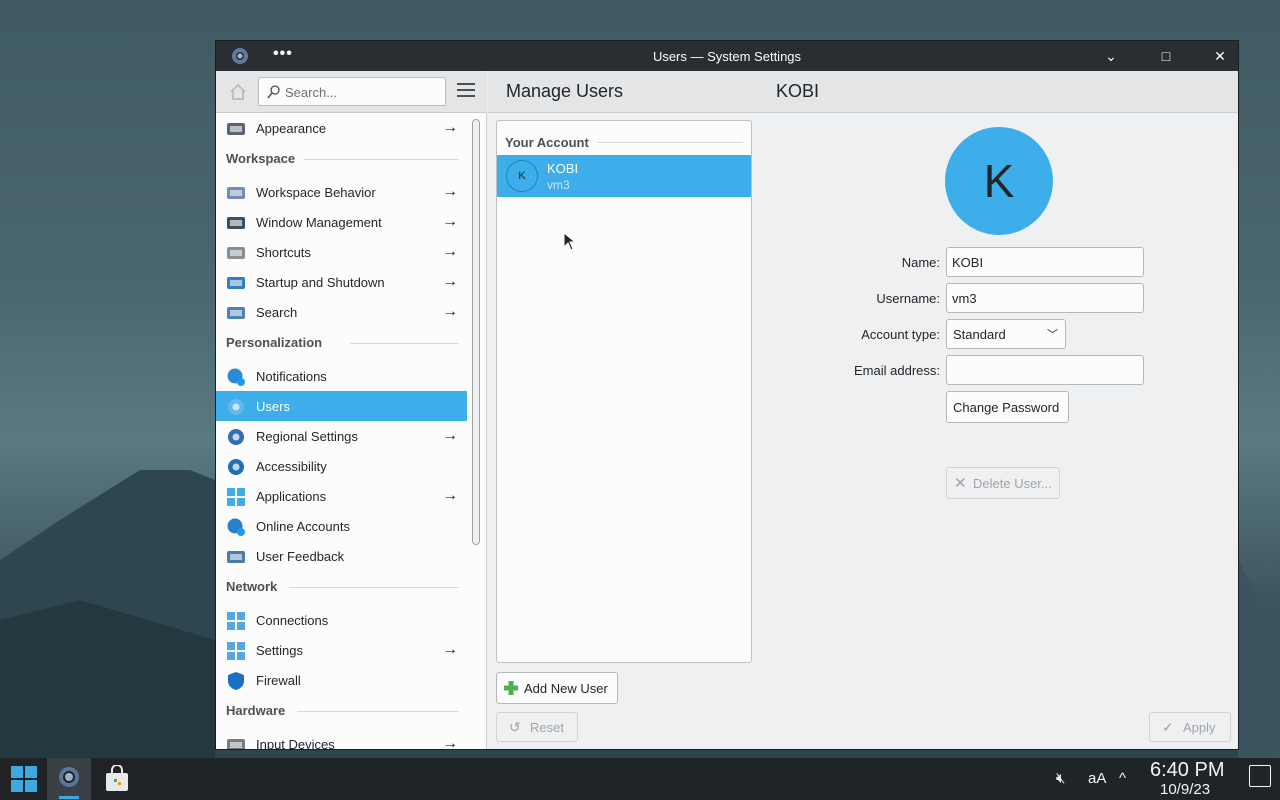 This screenshot has height=800, width=1280. I want to click on search-field, so click(352, 91).